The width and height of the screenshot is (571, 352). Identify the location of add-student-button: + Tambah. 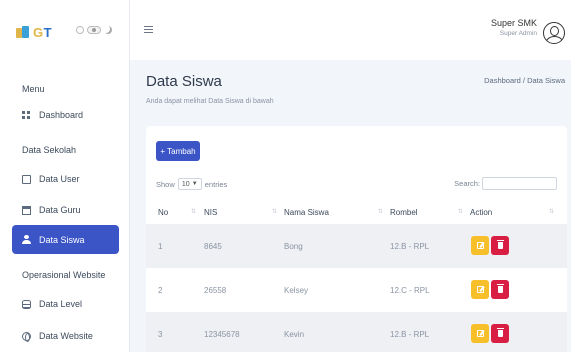
(178, 151).